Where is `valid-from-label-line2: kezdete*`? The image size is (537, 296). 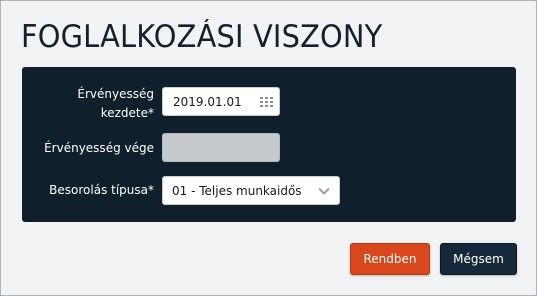
valid-from-label-line2: kezdete* is located at coordinates (127, 113).